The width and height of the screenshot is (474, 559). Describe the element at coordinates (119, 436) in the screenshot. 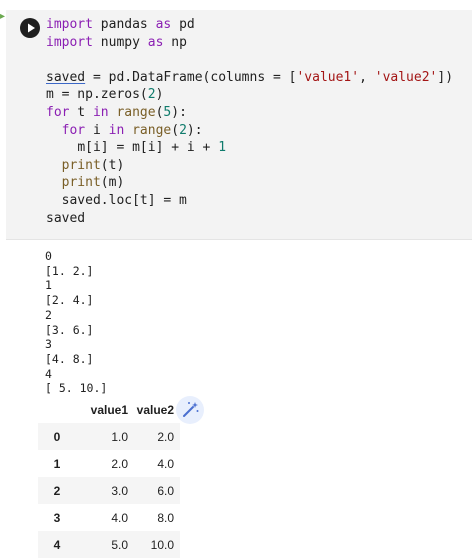

I see `table-cell: 1.0` at that location.